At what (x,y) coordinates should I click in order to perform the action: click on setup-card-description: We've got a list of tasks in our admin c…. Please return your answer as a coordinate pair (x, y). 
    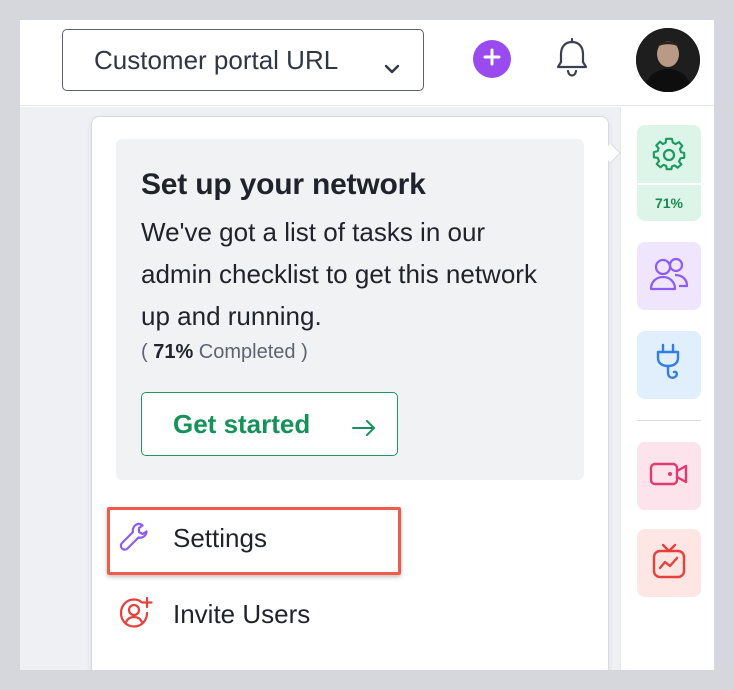
    Looking at the image, I should click on (339, 274).